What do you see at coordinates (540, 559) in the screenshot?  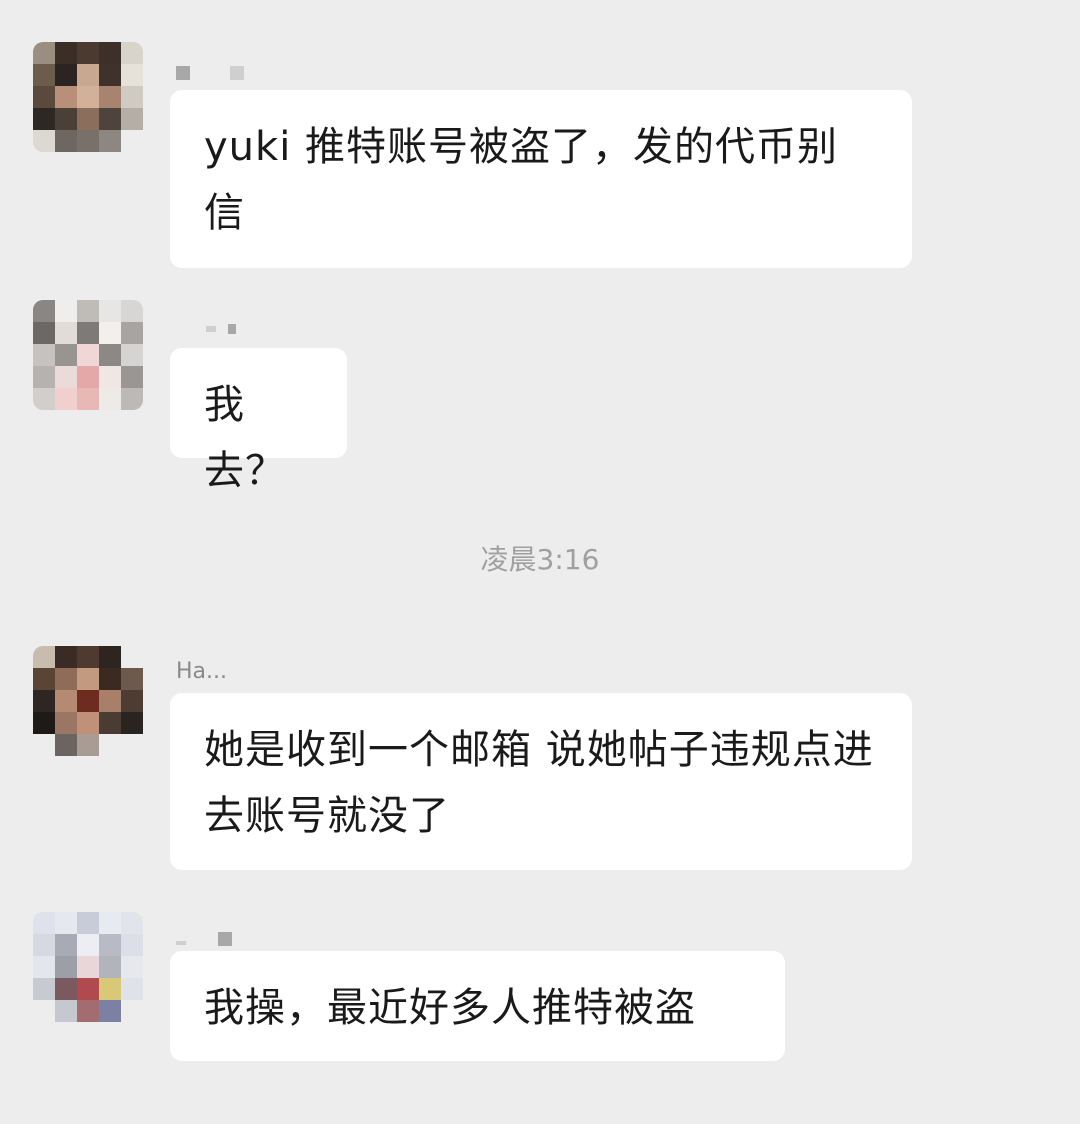 I see `timestamp: 凌晨3:16` at bounding box center [540, 559].